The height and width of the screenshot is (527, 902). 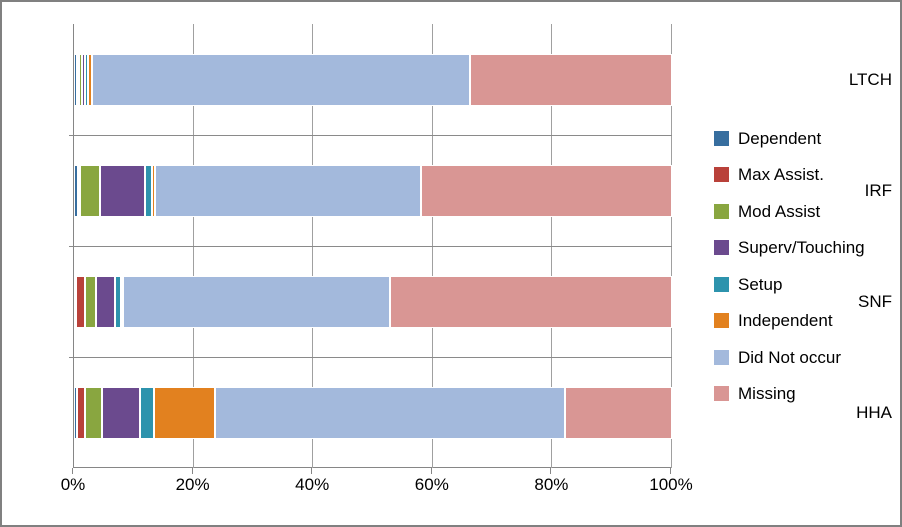 I want to click on x-tick-label-20: 20%, so click(x=192, y=484).